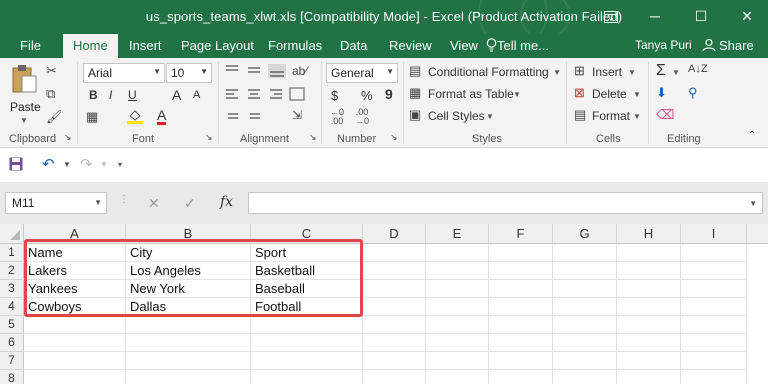 The width and height of the screenshot is (768, 384). I want to click on wrap-text-icon: ⇲, so click(297, 115).